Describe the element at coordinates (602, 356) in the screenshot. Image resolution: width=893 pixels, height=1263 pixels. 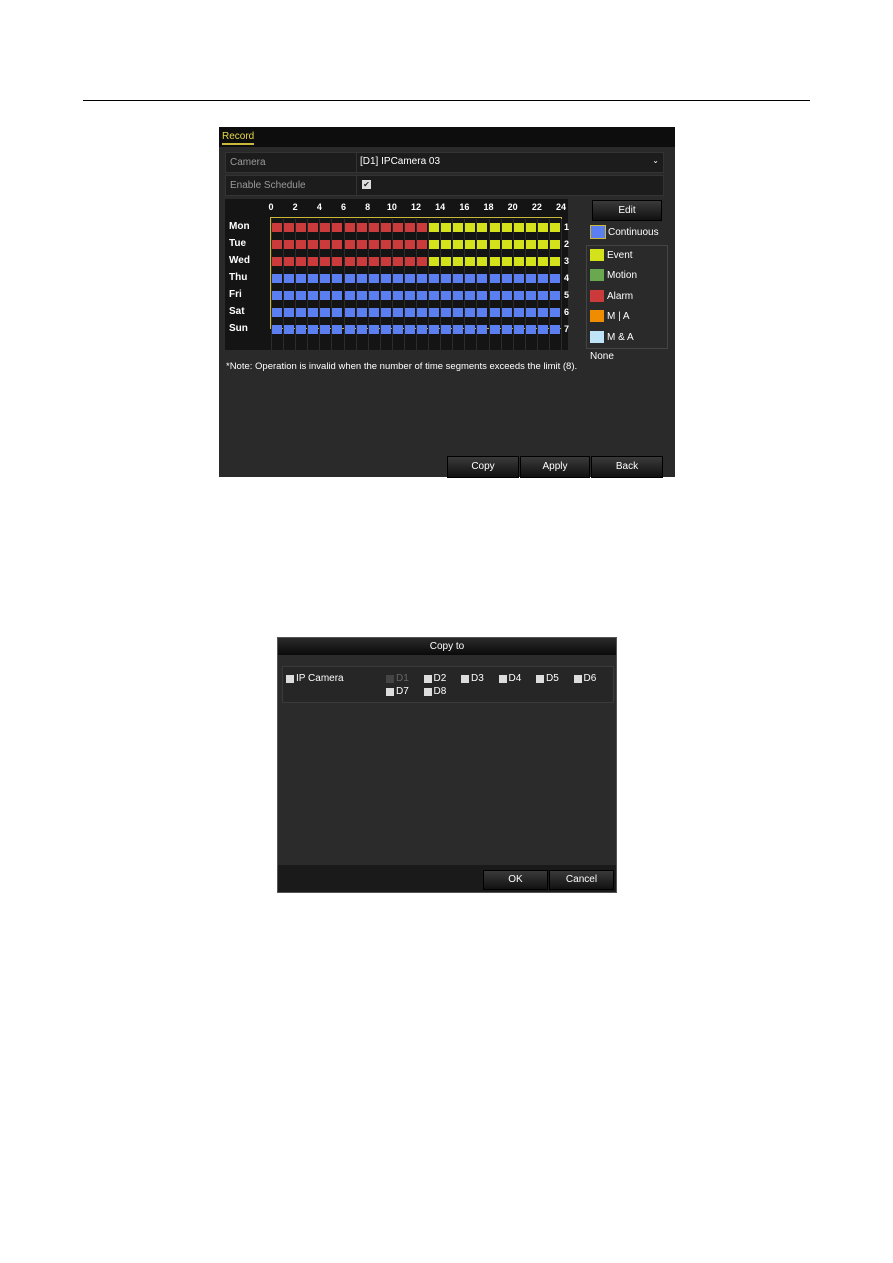
I see `legend-none: None` at that location.